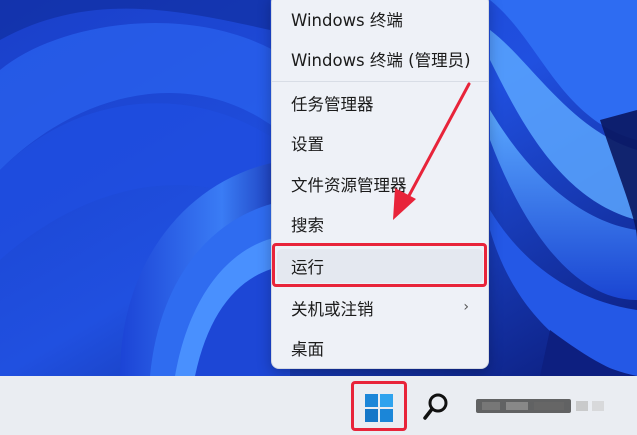  I want to click on start-highlight-box, so click(379, 406).